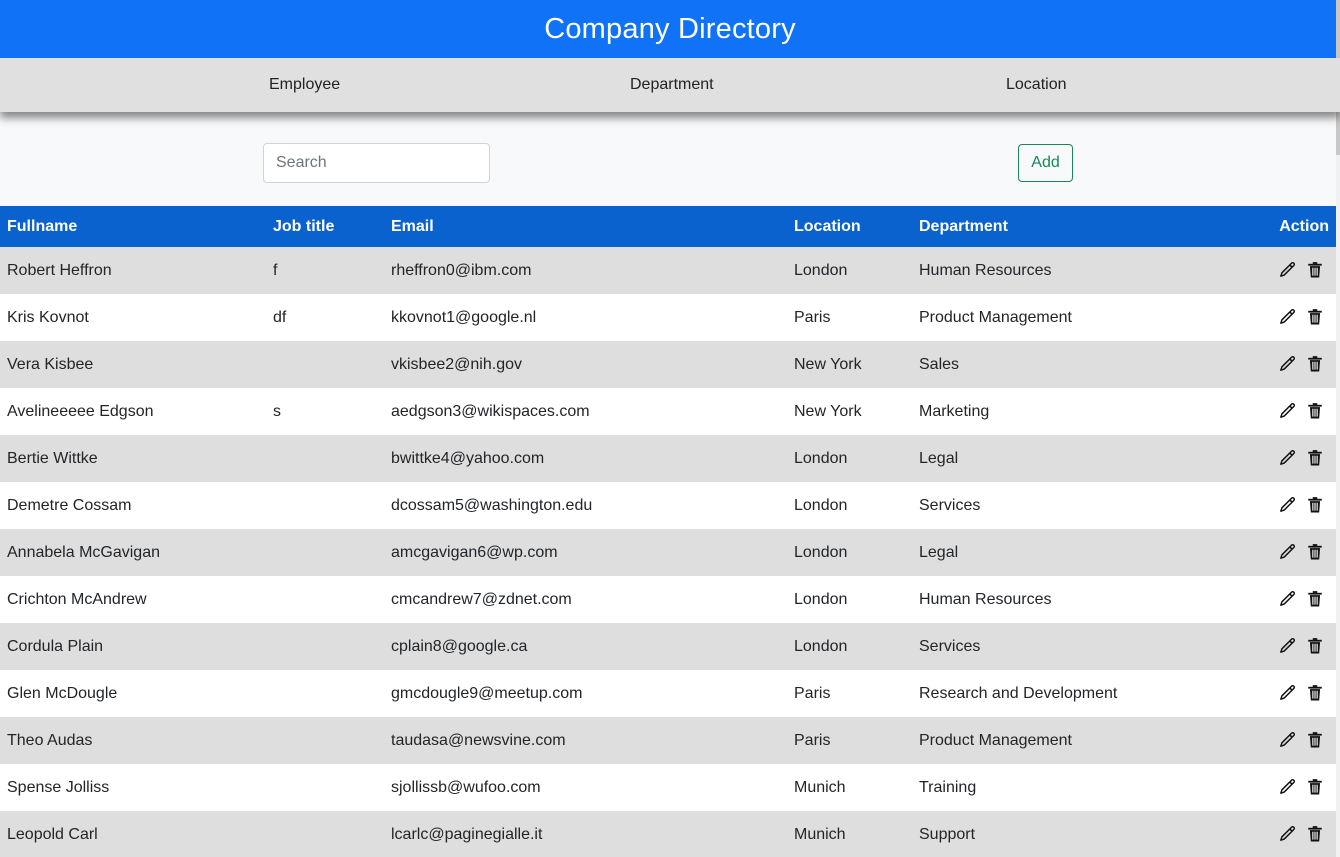 Image resolution: width=1340 pixels, height=857 pixels. Describe the element at coordinates (1077, 226) in the screenshot. I see `column-header-department: Department` at that location.